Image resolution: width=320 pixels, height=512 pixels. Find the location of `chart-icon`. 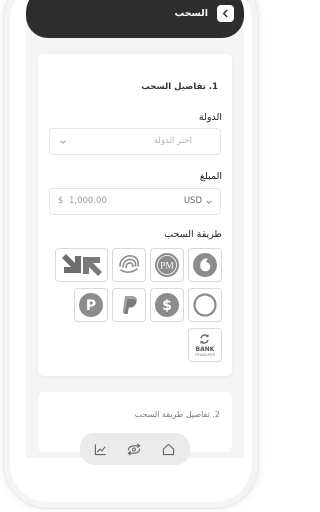

chart-icon is located at coordinates (100, 449).